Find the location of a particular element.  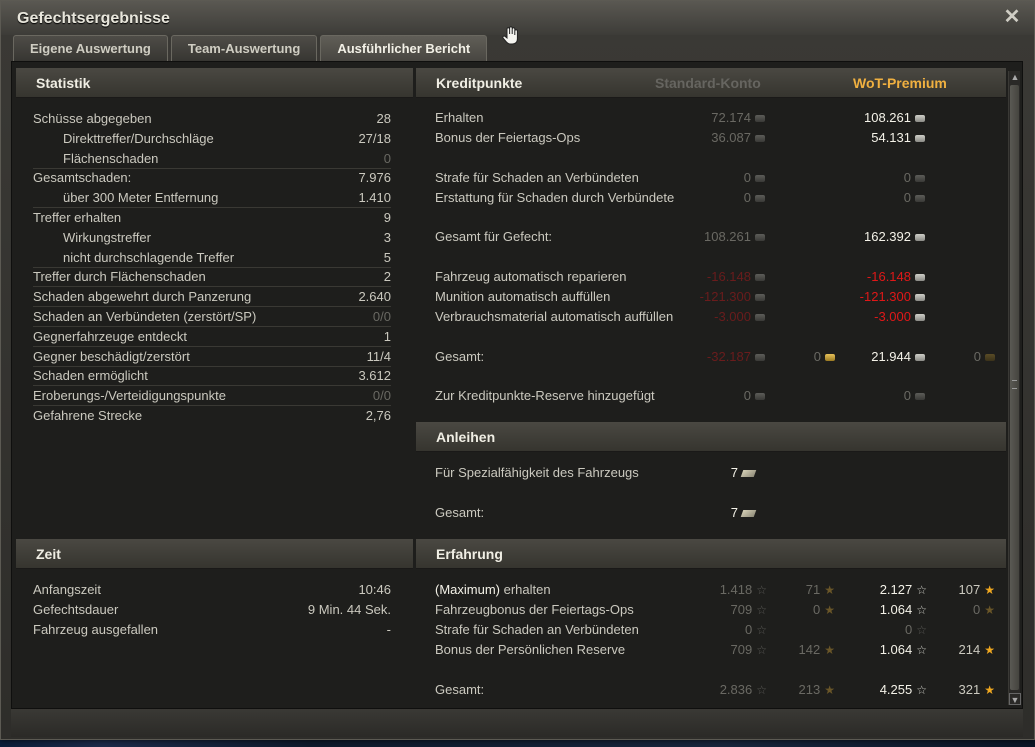

stat-label: Treffer erhalten is located at coordinates (77, 217).